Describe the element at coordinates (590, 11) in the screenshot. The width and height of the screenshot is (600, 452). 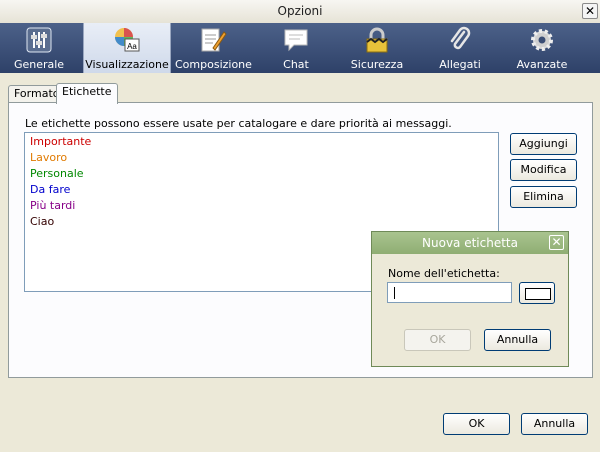
I see `window-close-button: ✕` at that location.